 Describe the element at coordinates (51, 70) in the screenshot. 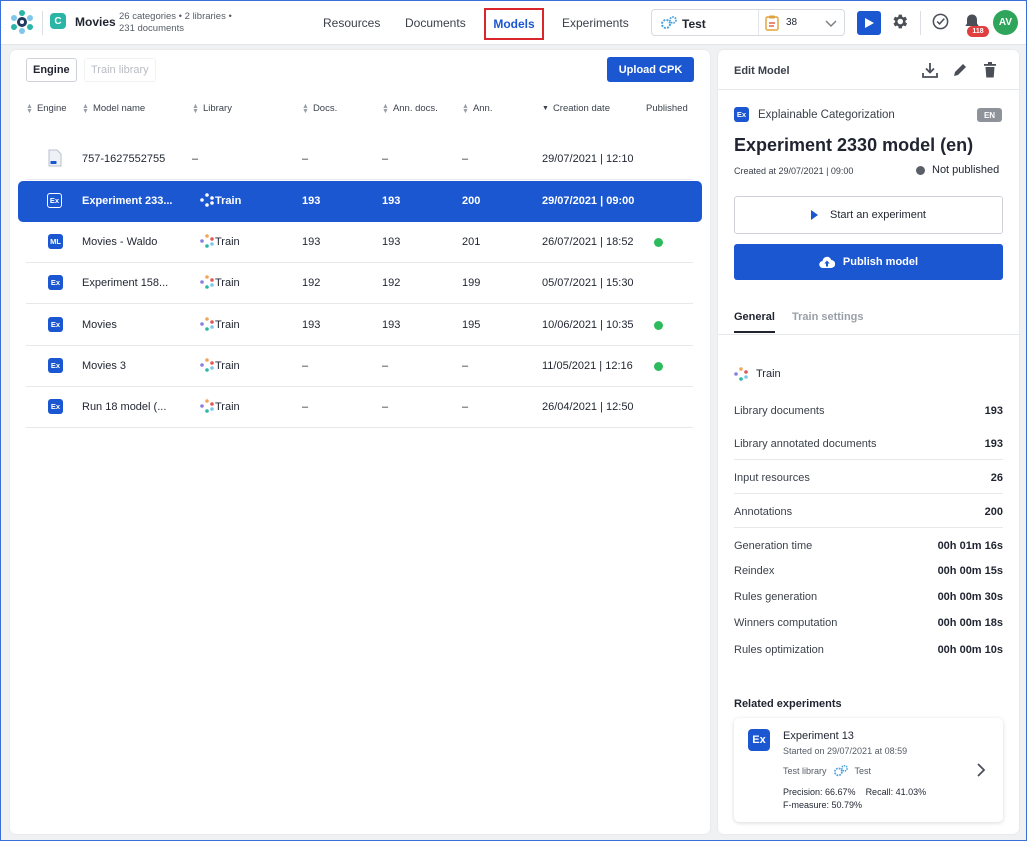

I see `tab-engine: Engine` at that location.